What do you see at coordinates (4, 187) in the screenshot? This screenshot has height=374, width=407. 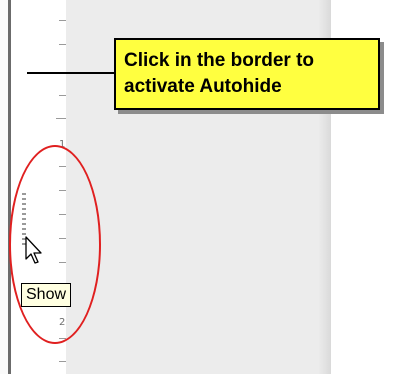 I see `desktop-edge` at bounding box center [4, 187].